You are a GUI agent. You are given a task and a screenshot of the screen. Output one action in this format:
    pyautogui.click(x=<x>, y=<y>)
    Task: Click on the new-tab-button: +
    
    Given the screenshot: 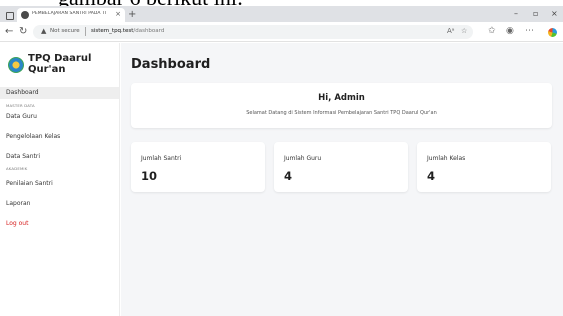 What is the action you would take?
    pyautogui.click(x=132, y=15)
    